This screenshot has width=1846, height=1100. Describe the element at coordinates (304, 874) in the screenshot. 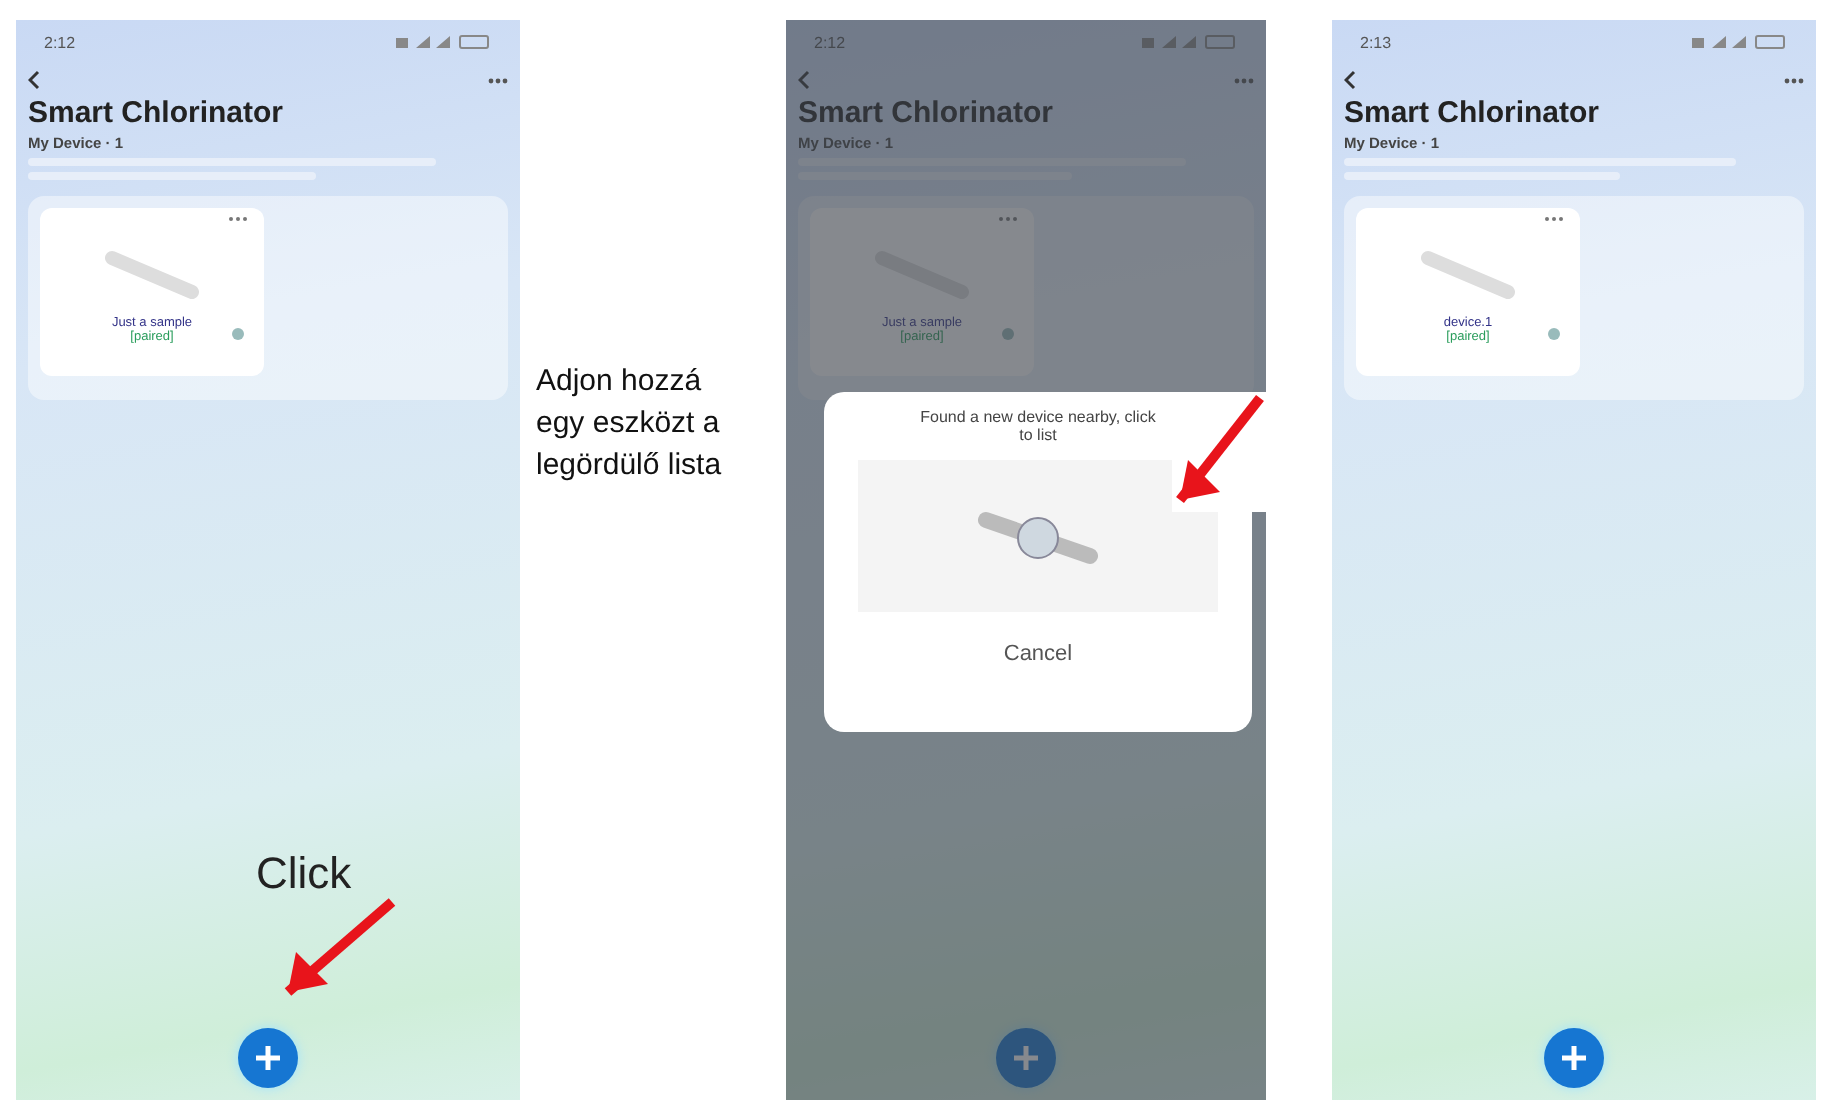

I see `callout-text: Click` at that location.